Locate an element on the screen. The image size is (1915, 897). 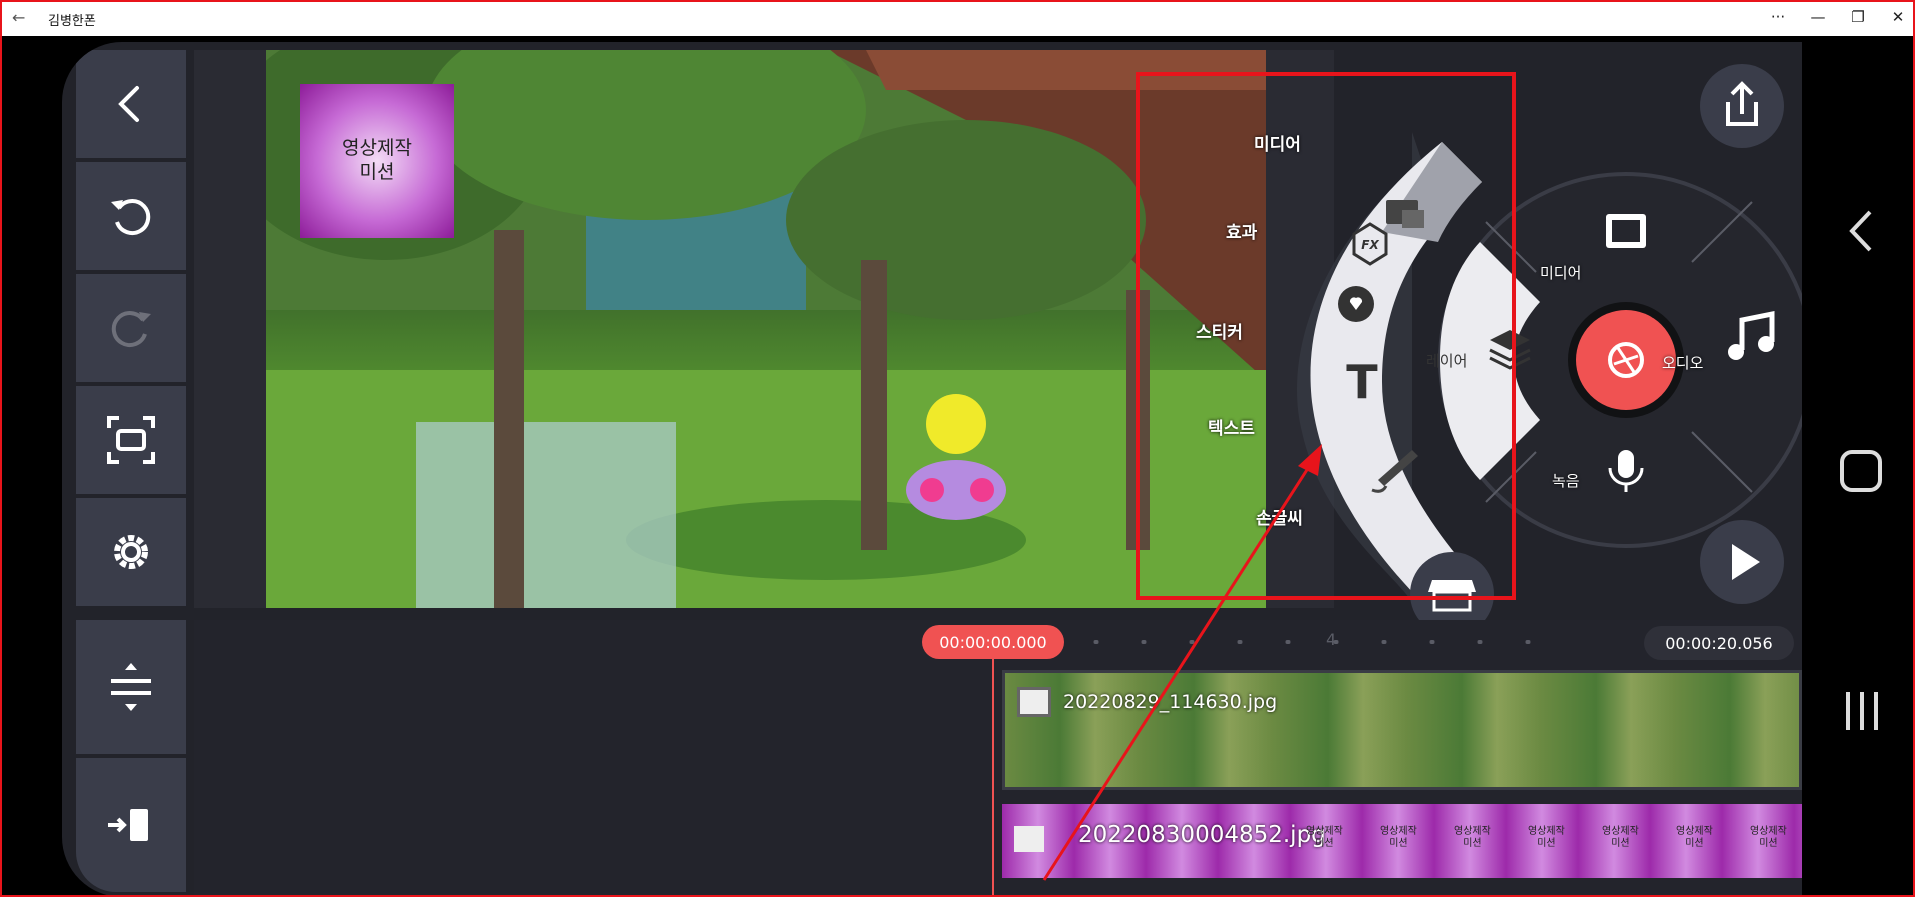
playhead is located at coordinates (993, 777).